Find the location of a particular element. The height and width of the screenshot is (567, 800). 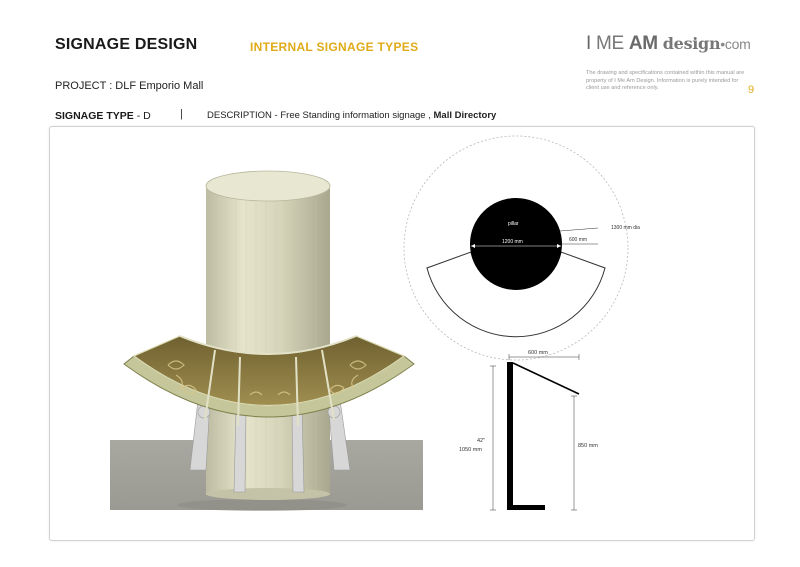

elevation-profile is located at coordinates (526, 436).